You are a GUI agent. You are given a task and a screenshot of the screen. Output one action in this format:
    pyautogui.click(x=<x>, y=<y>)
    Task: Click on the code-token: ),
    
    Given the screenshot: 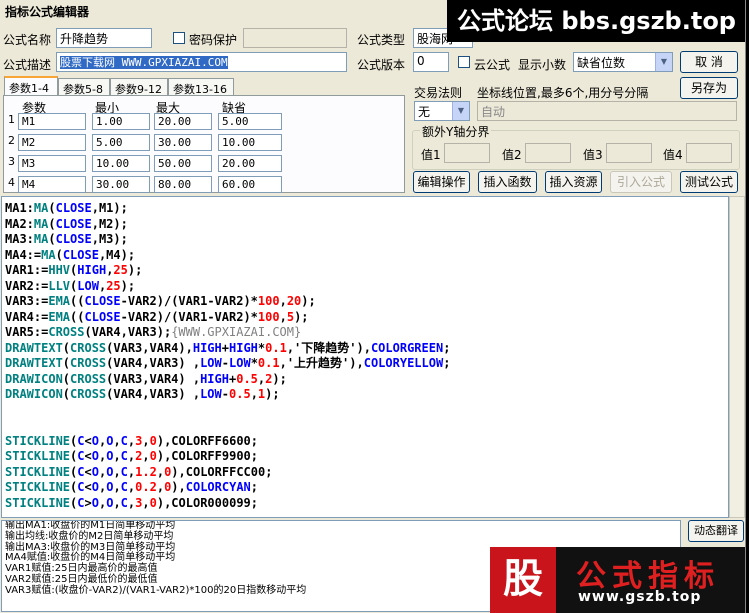 What is the action you would take?
    pyautogui.click(x=178, y=487)
    